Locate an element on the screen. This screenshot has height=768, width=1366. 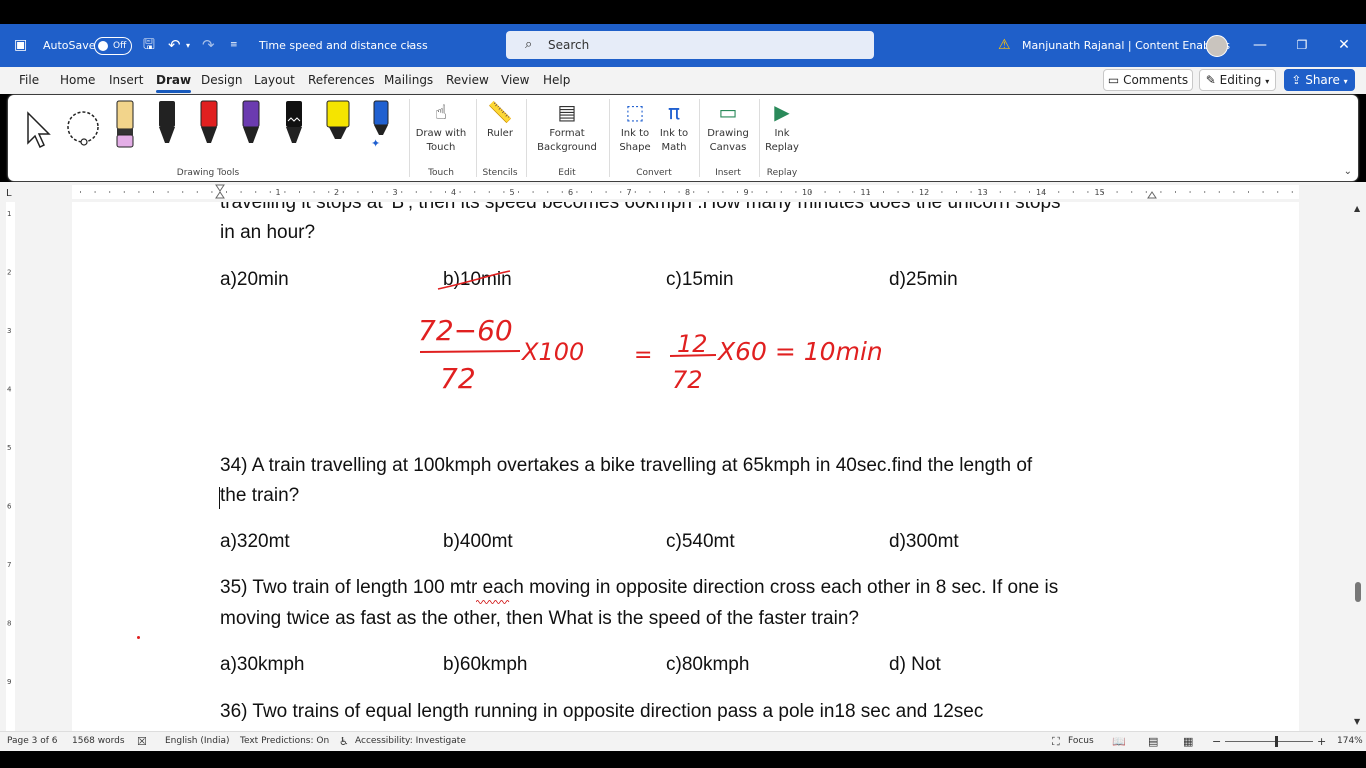
q35-option-d: d) Not is located at coordinates (915, 664).